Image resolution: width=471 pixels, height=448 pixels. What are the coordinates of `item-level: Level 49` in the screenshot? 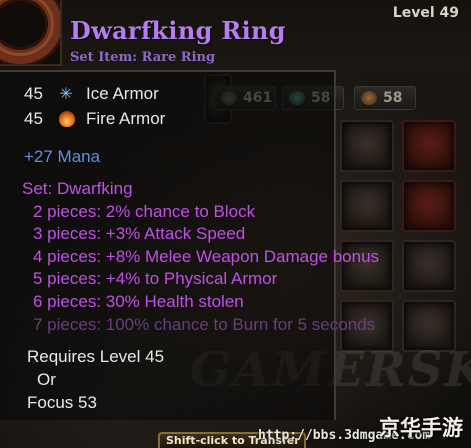 It's located at (425, 13).